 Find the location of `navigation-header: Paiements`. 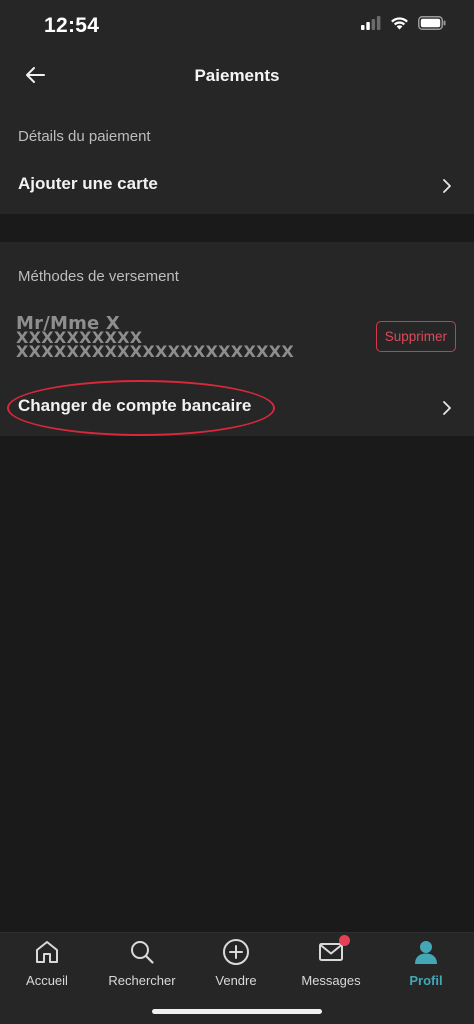

navigation-header: Paiements is located at coordinates (237, 77).